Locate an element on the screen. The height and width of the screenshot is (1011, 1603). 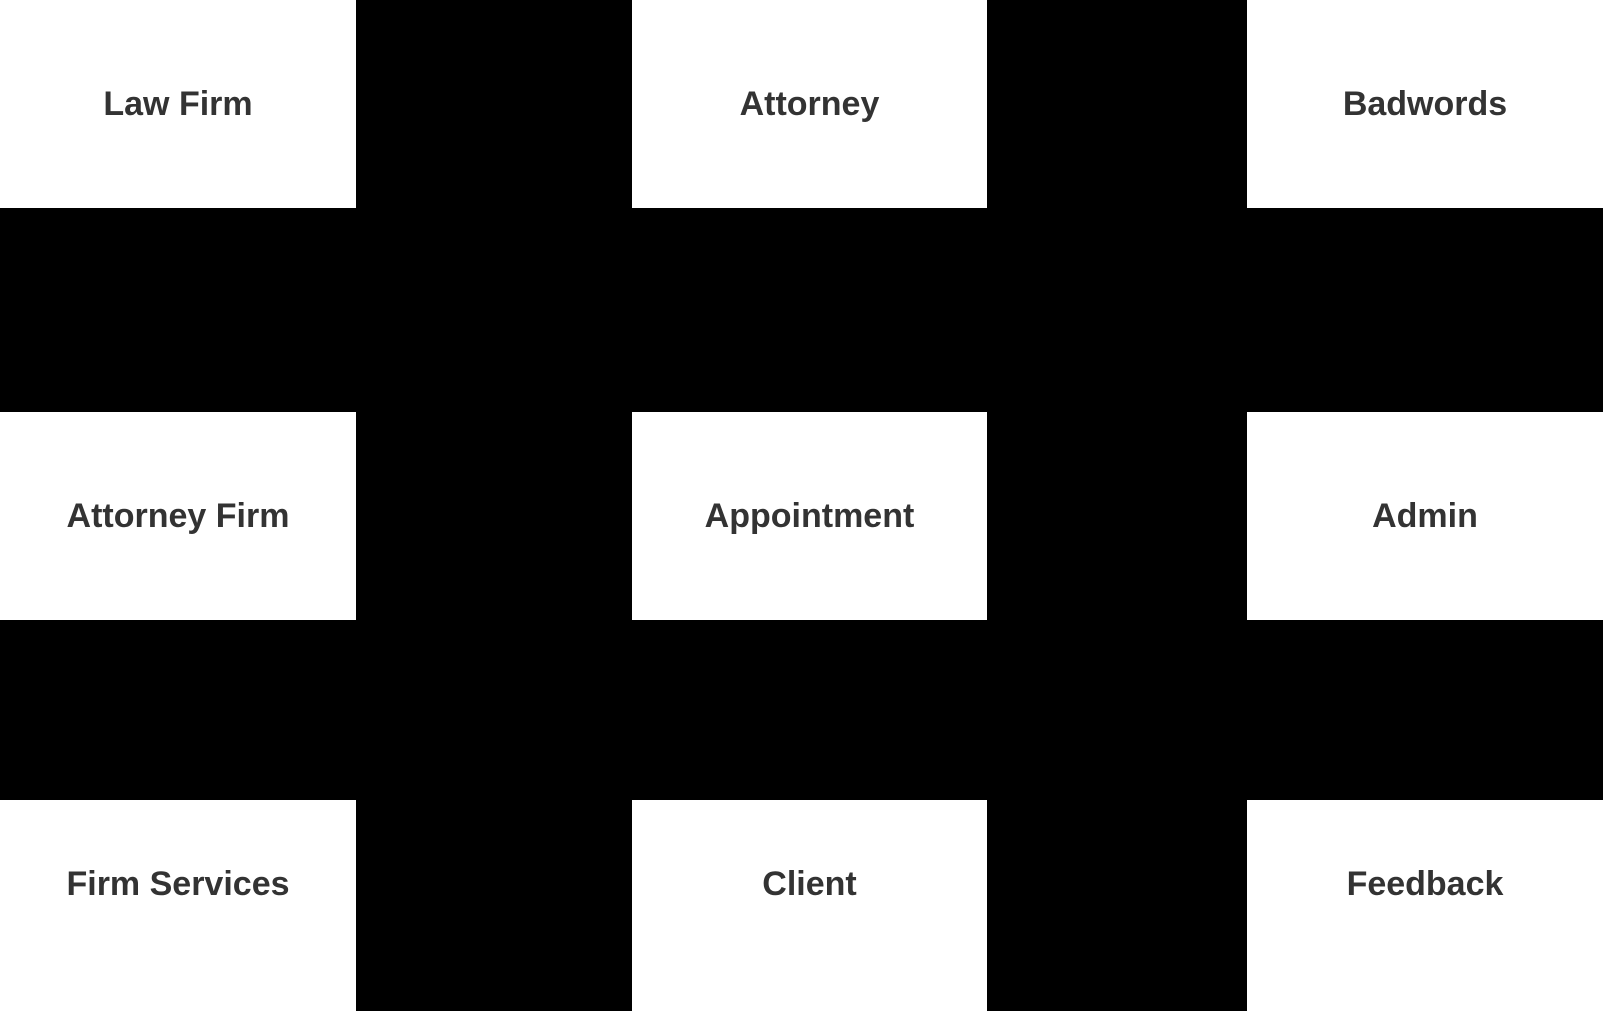
entity-box-attorney: Attorney is located at coordinates (809, 104).